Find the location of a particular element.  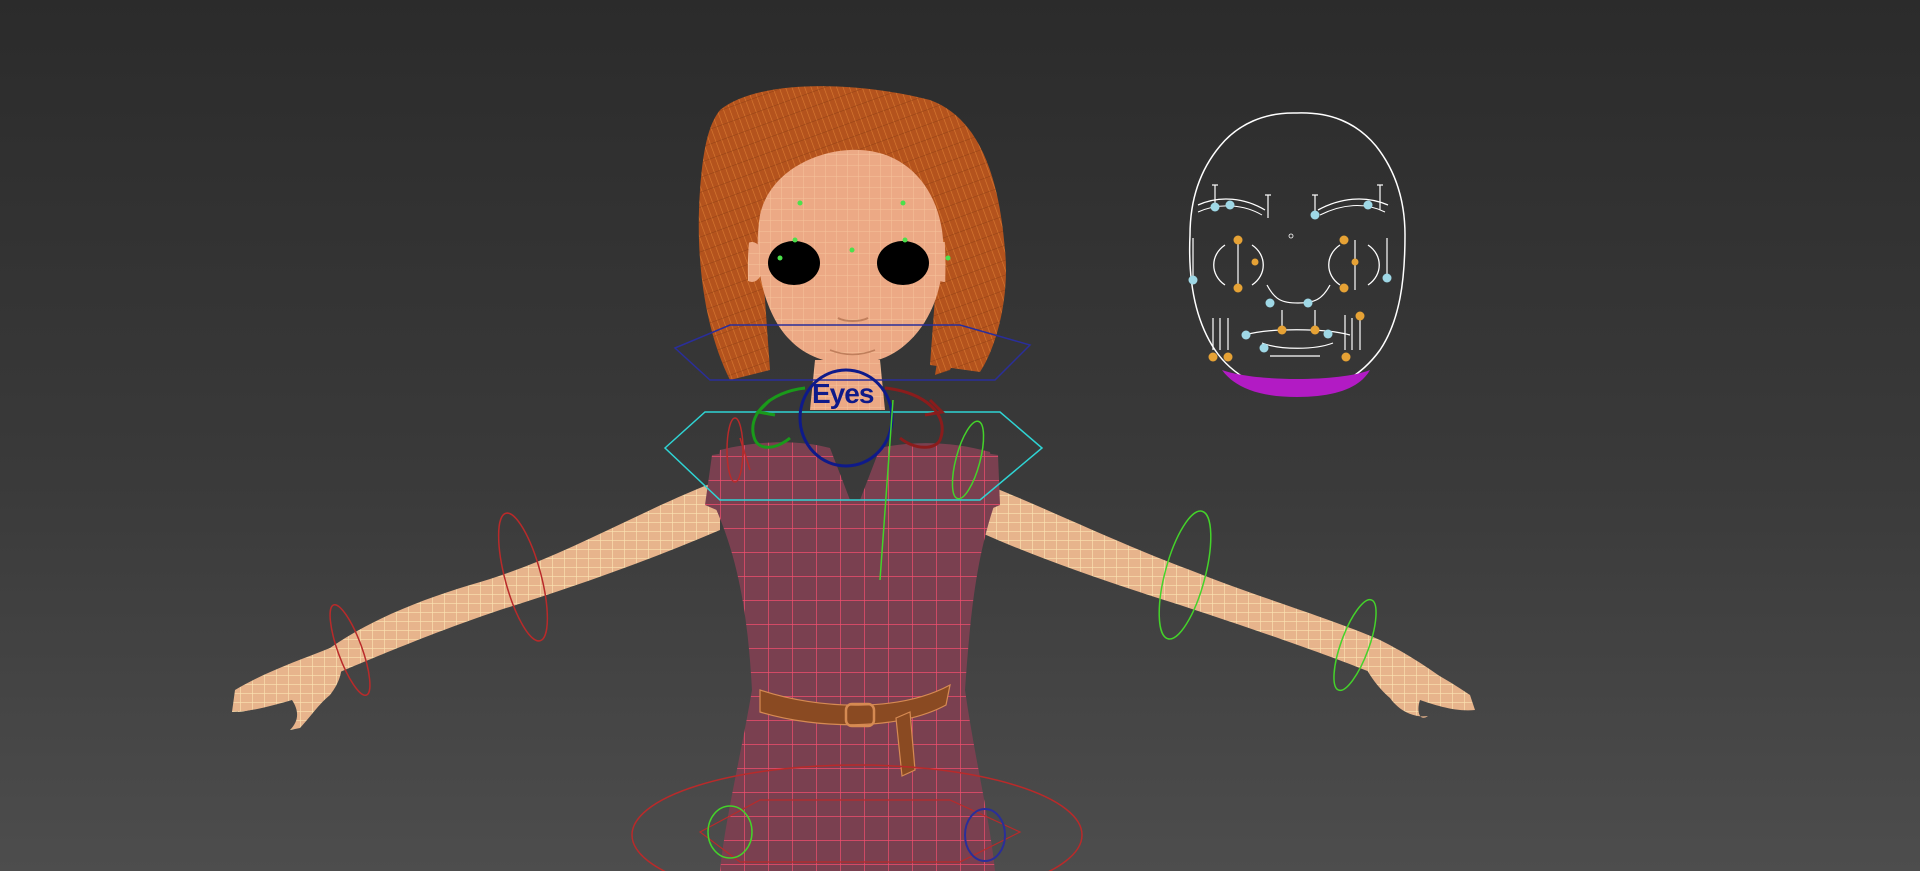

right-eye is located at coordinates (903, 263).